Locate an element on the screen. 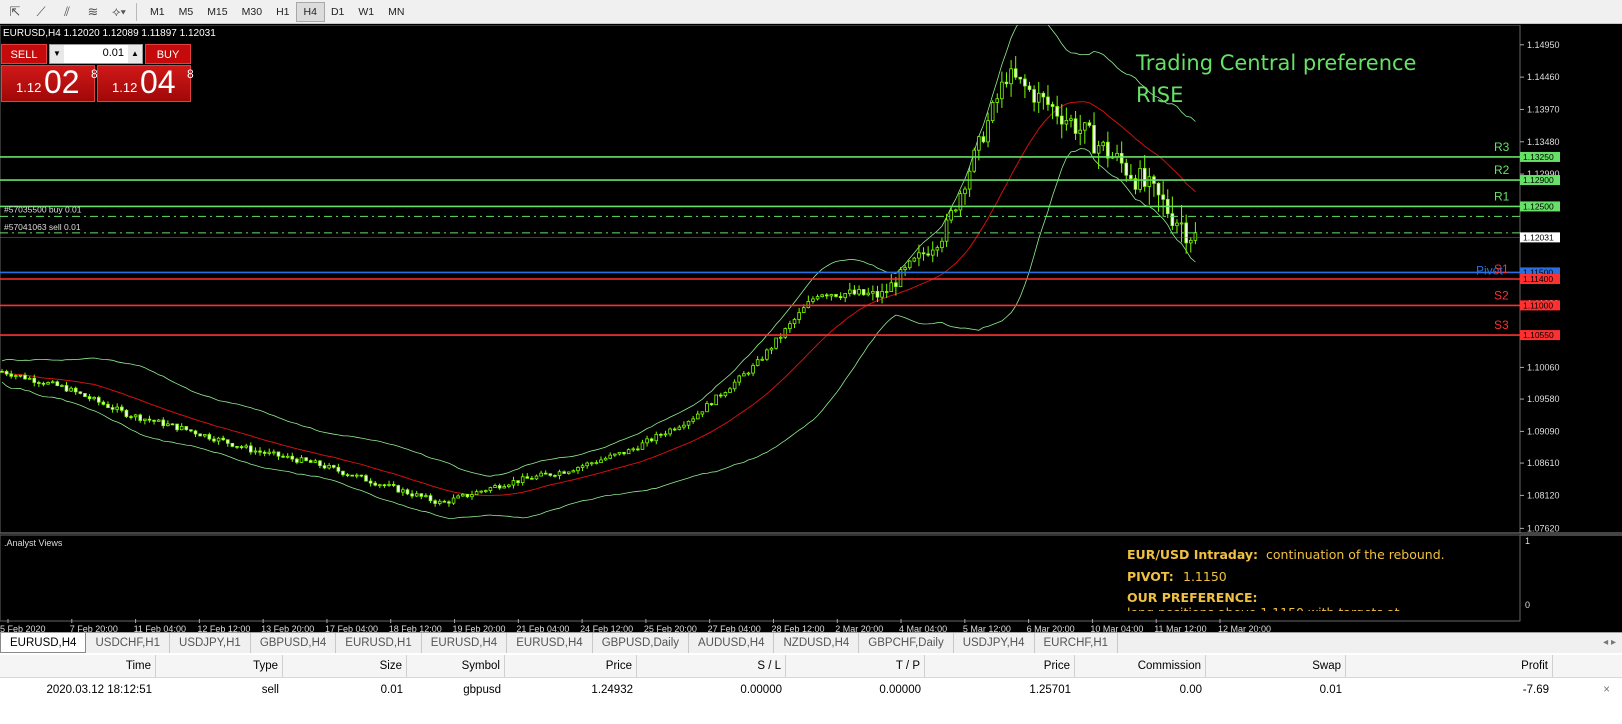 This screenshot has height=724, width=1622. tab-eurchf-h1: EURCHF,H1 is located at coordinates (1077, 643).